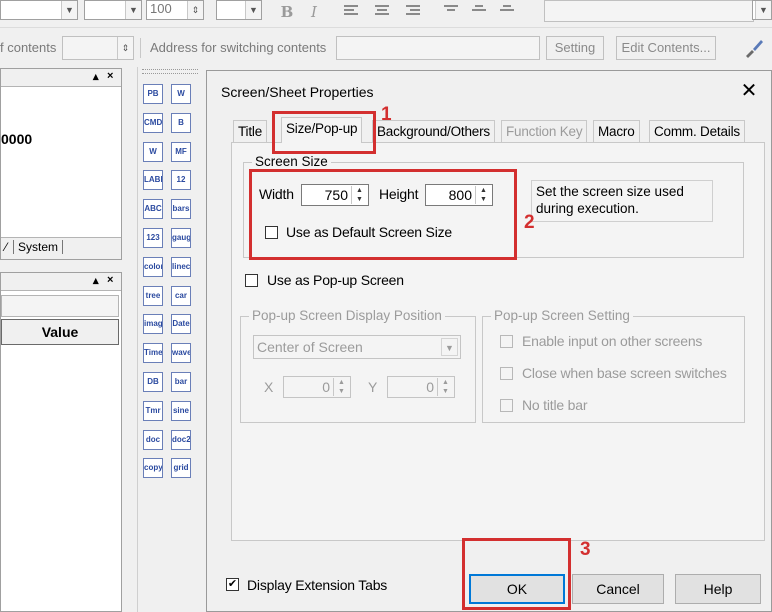  What do you see at coordinates (382, 11) in the screenshot?
I see `align-center-icon` at bounding box center [382, 11].